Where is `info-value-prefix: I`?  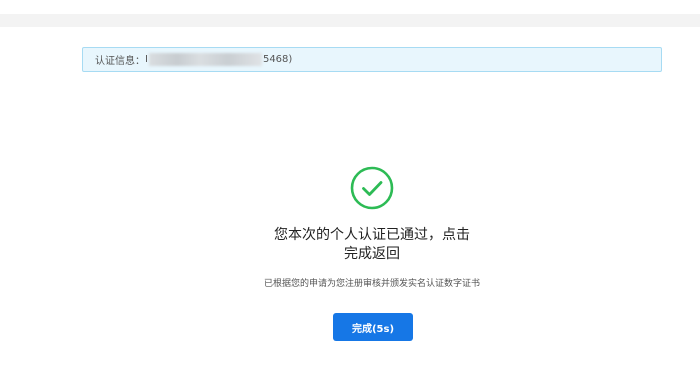 info-value-prefix: I is located at coordinates (146, 59).